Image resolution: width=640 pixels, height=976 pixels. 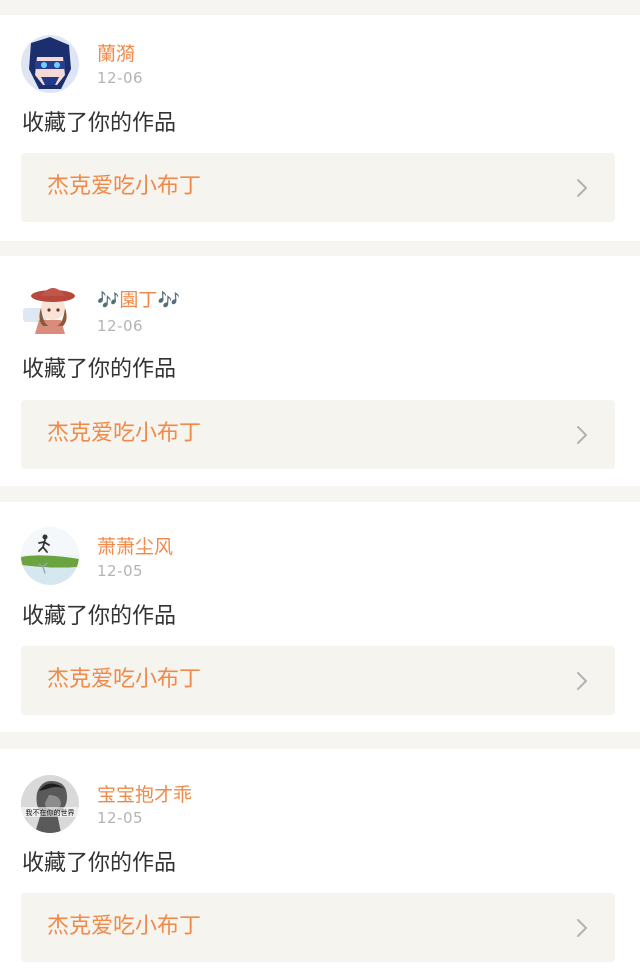 I want to click on username-text: 萧萧尘风, so click(x=135, y=547).